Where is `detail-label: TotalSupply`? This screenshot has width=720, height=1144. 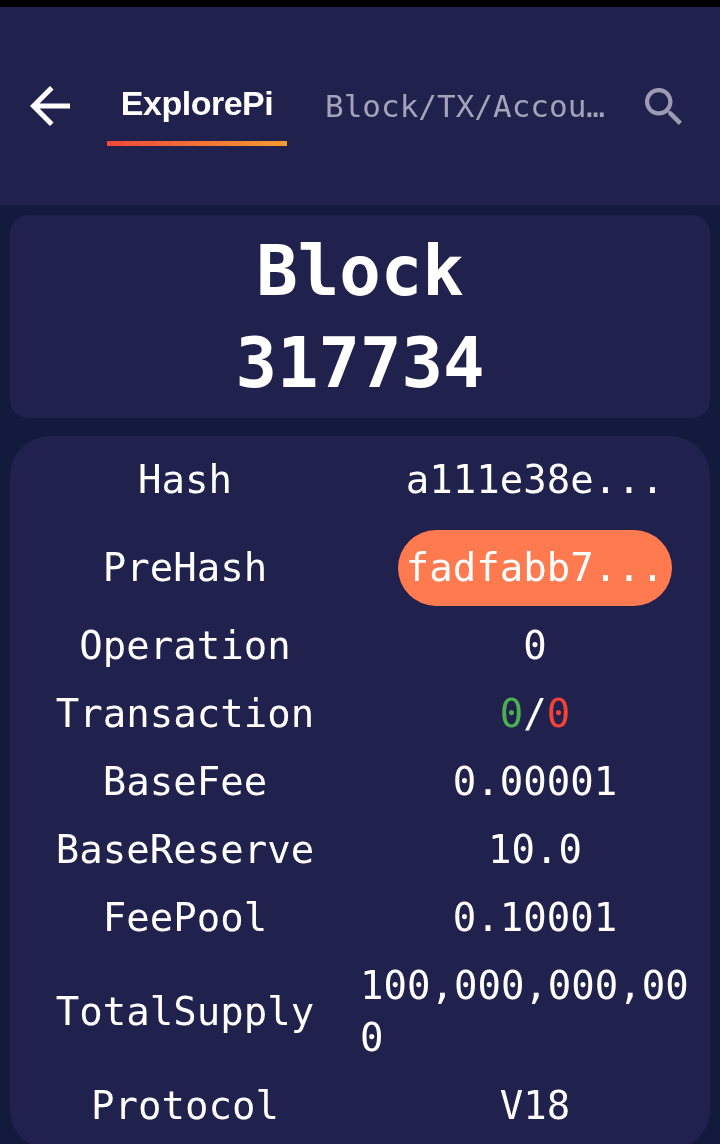 detail-label: TotalSupply is located at coordinates (185, 1011).